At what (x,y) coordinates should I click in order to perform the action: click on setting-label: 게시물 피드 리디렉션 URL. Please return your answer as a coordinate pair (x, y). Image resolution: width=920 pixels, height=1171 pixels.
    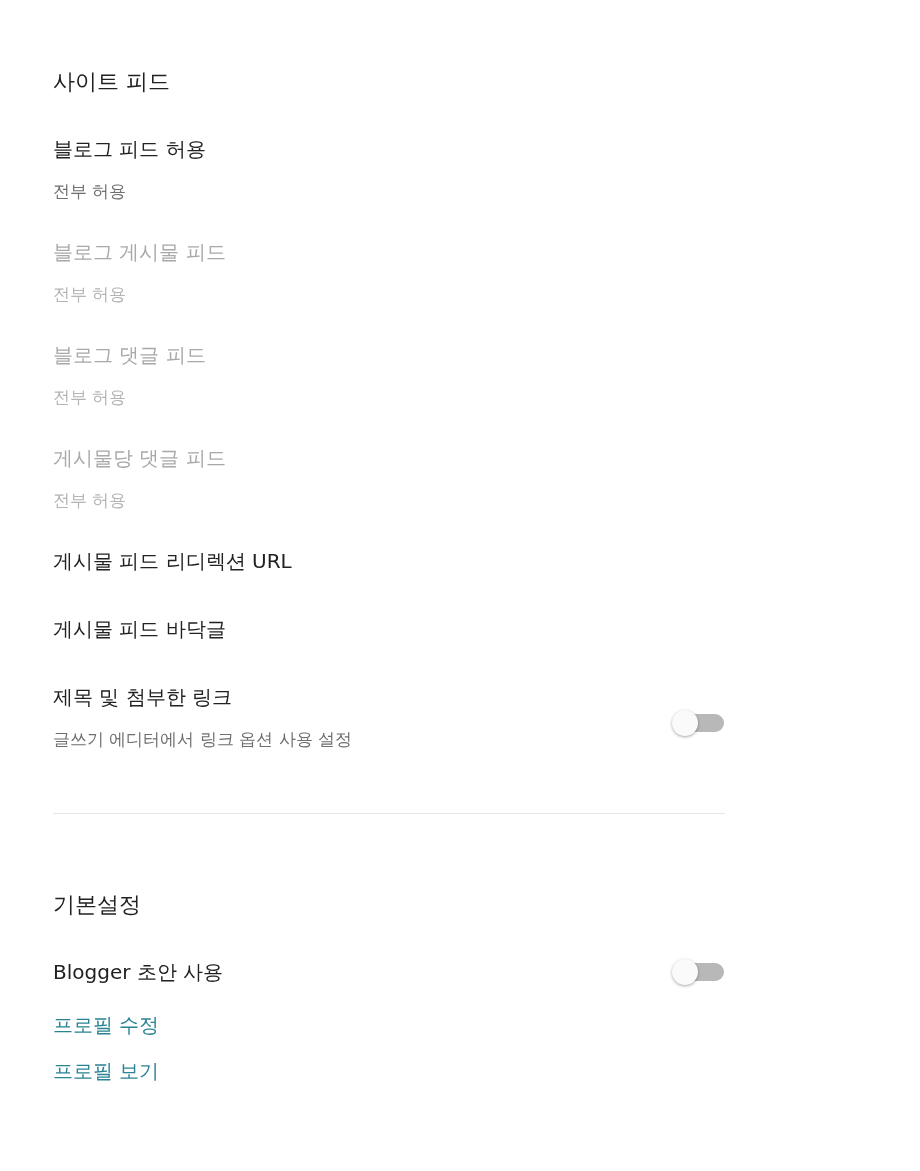
    Looking at the image, I should click on (172, 561).